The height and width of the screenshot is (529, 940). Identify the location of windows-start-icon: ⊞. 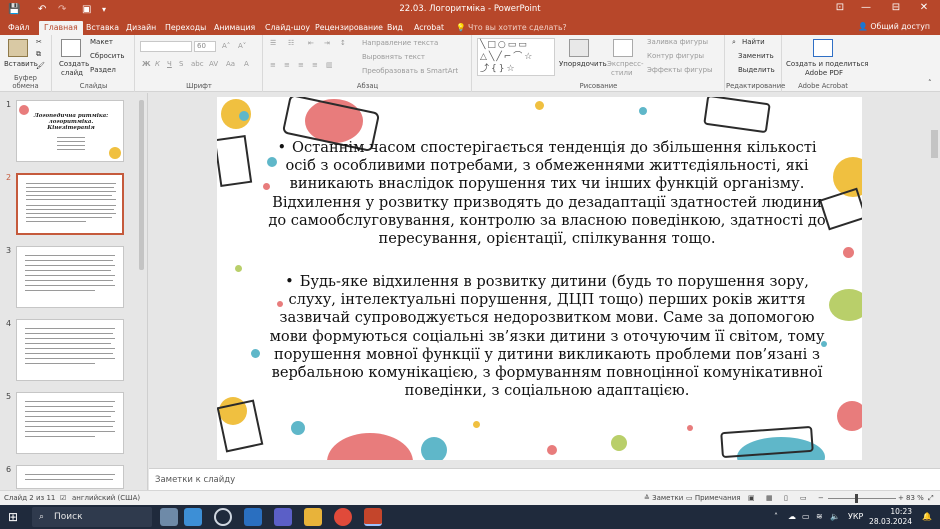
(13, 517).